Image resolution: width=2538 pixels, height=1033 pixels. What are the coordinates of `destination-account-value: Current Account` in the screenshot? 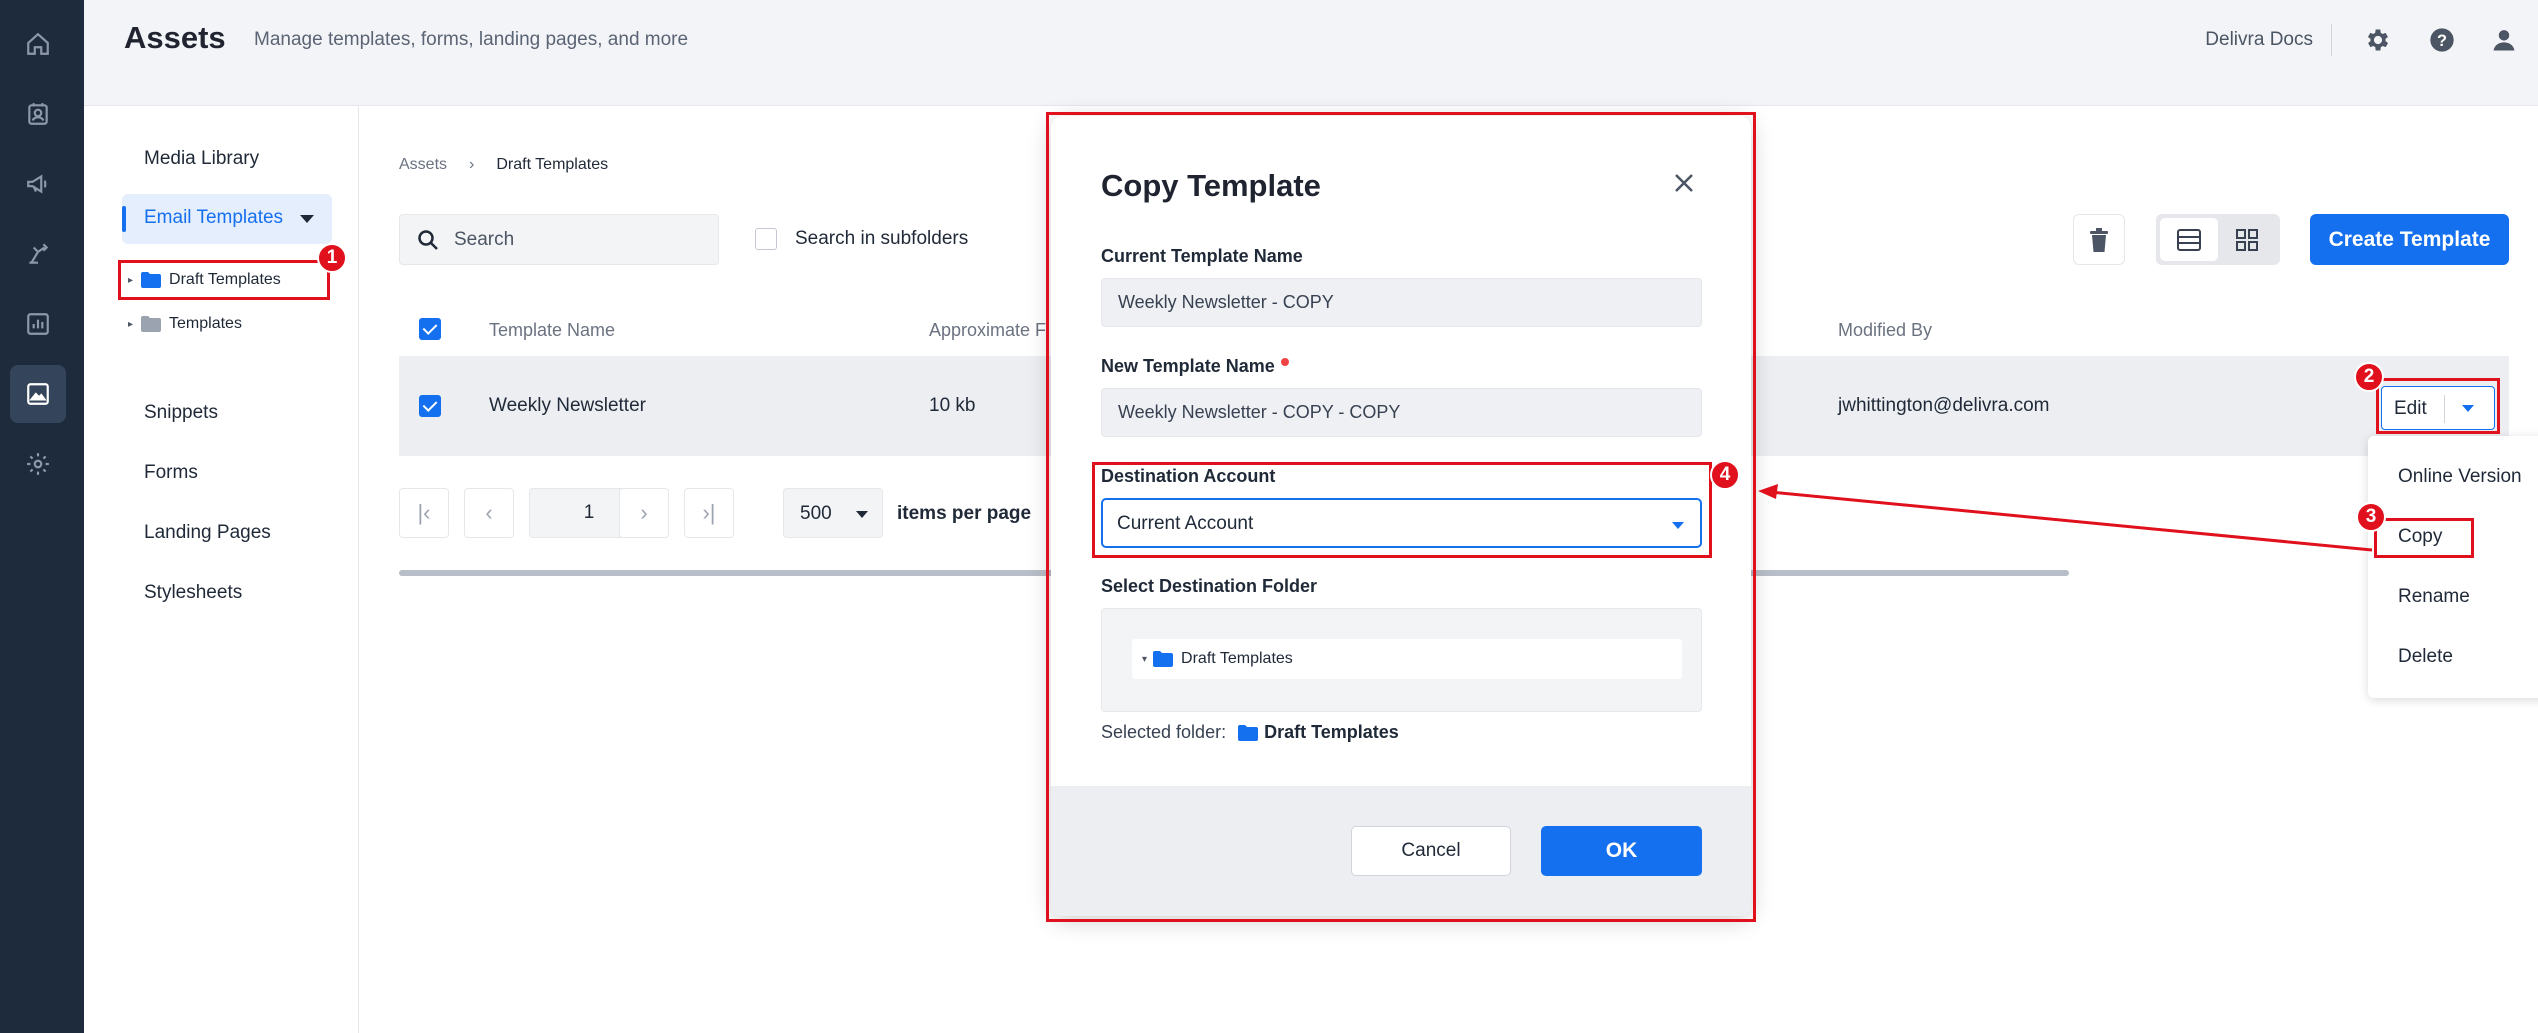 It's located at (1185, 523).